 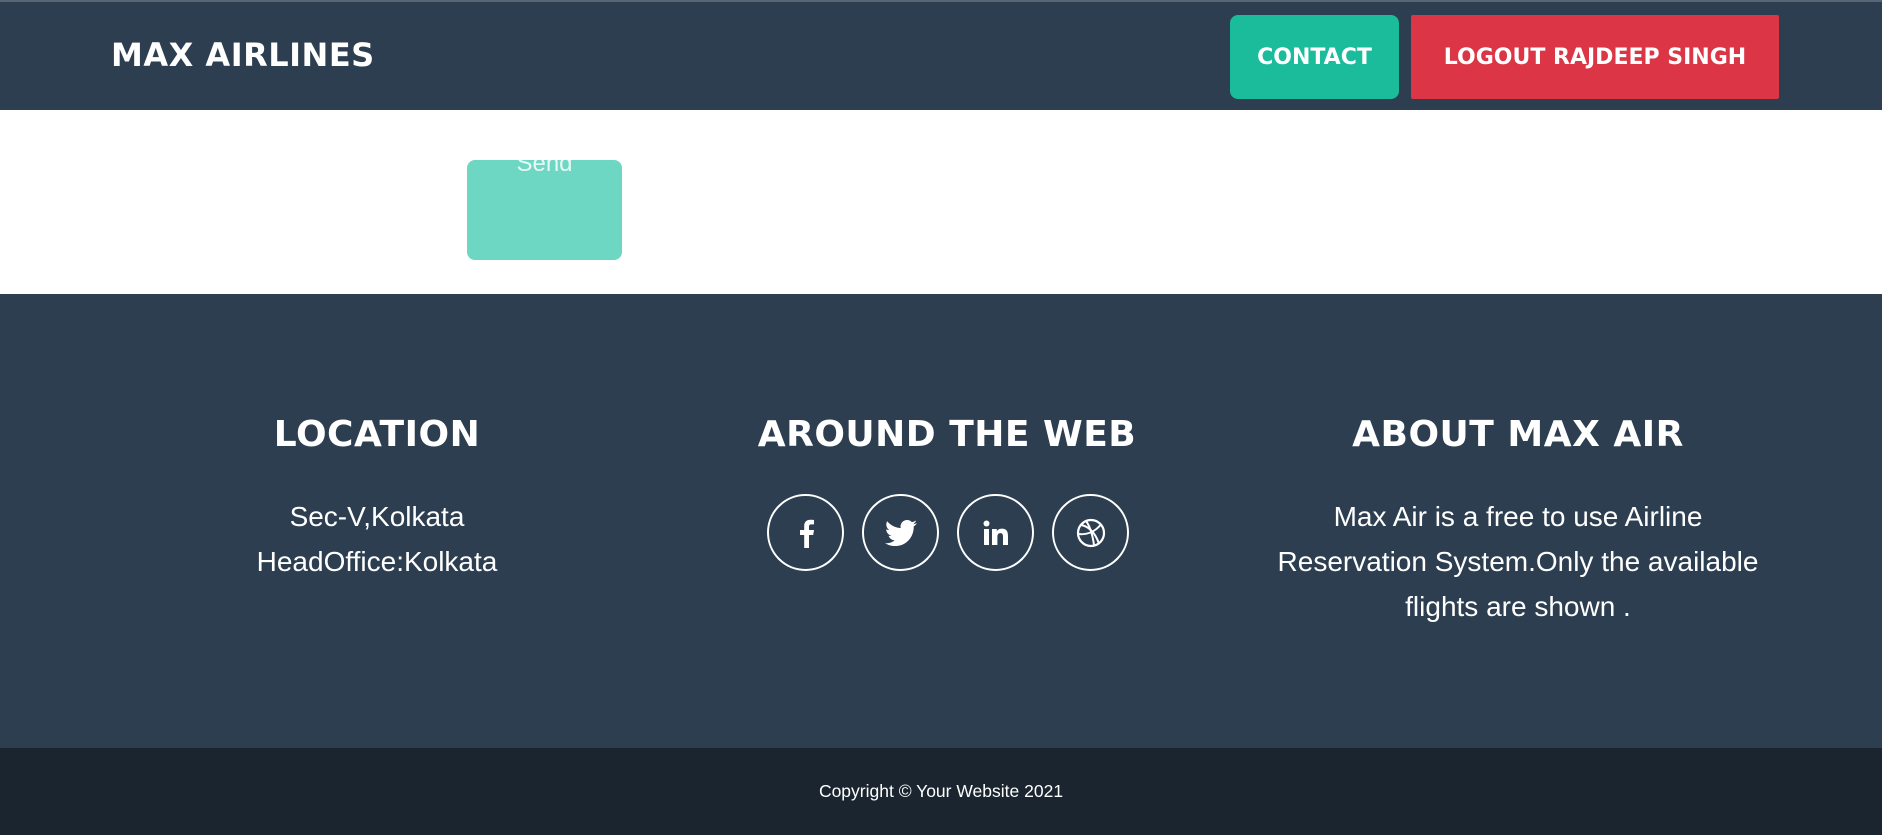 I want to click on location-text: Sec-V,Kolkata HeadOffice:Kolkata, so click(x=377, y=539).